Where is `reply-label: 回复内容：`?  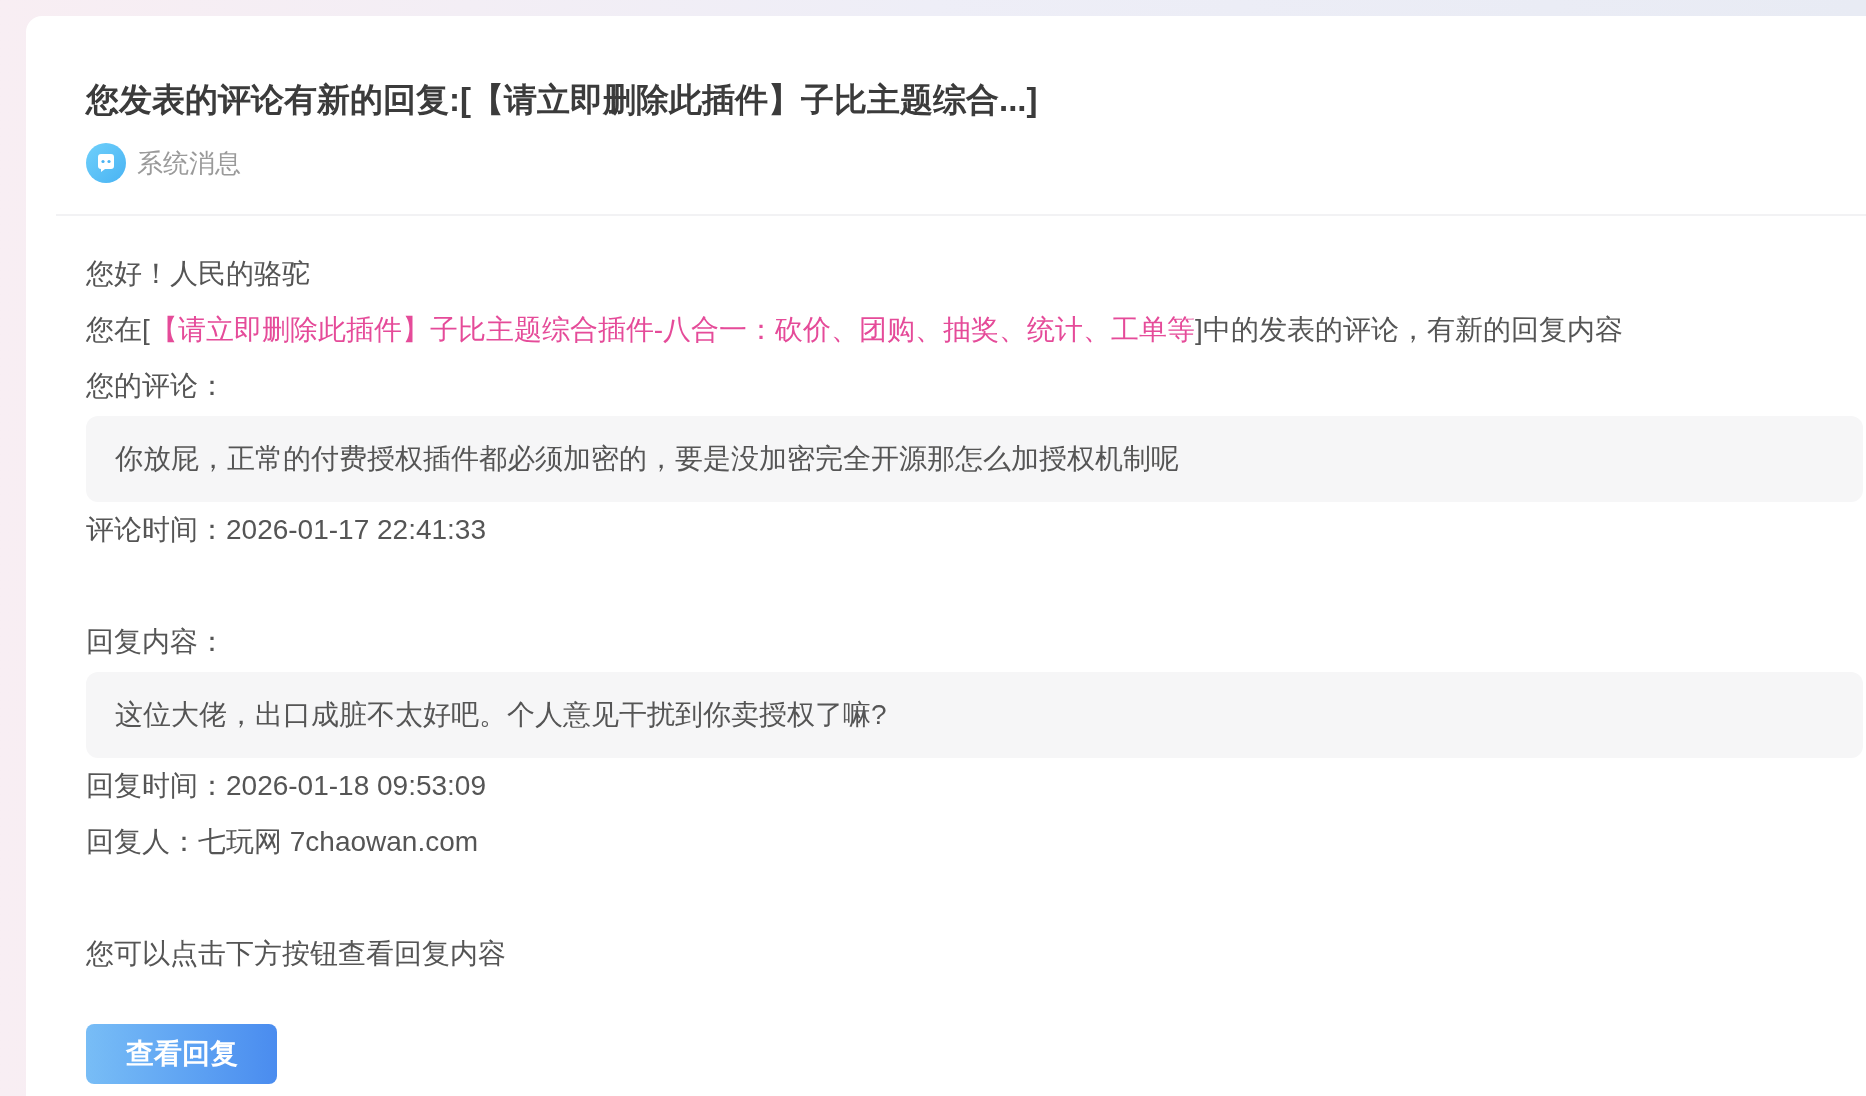
reply-label: 回复内容： is located at coordinates (156, 642).